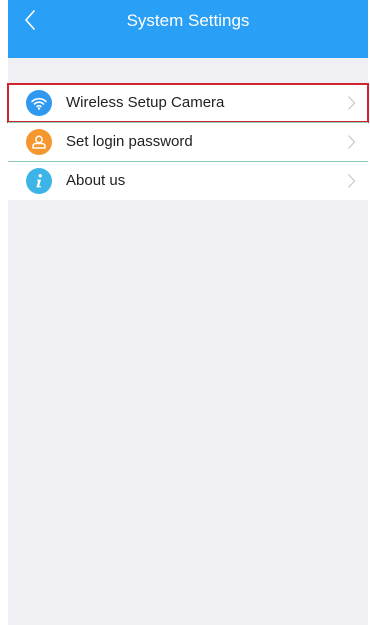 Image resolution: width=370 pixels, height=625 pixels. I want to click on settings-item-about-us: About us, so click(188, 180).